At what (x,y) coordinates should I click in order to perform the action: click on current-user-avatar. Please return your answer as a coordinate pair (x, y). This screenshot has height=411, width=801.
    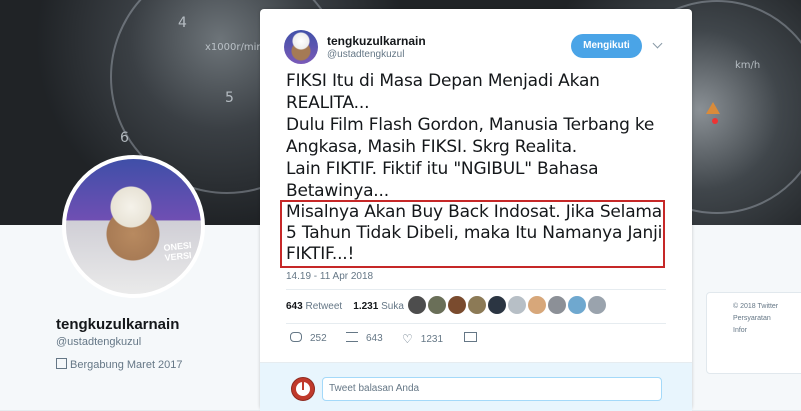
    Looking at the image, I should click on (303, 389).